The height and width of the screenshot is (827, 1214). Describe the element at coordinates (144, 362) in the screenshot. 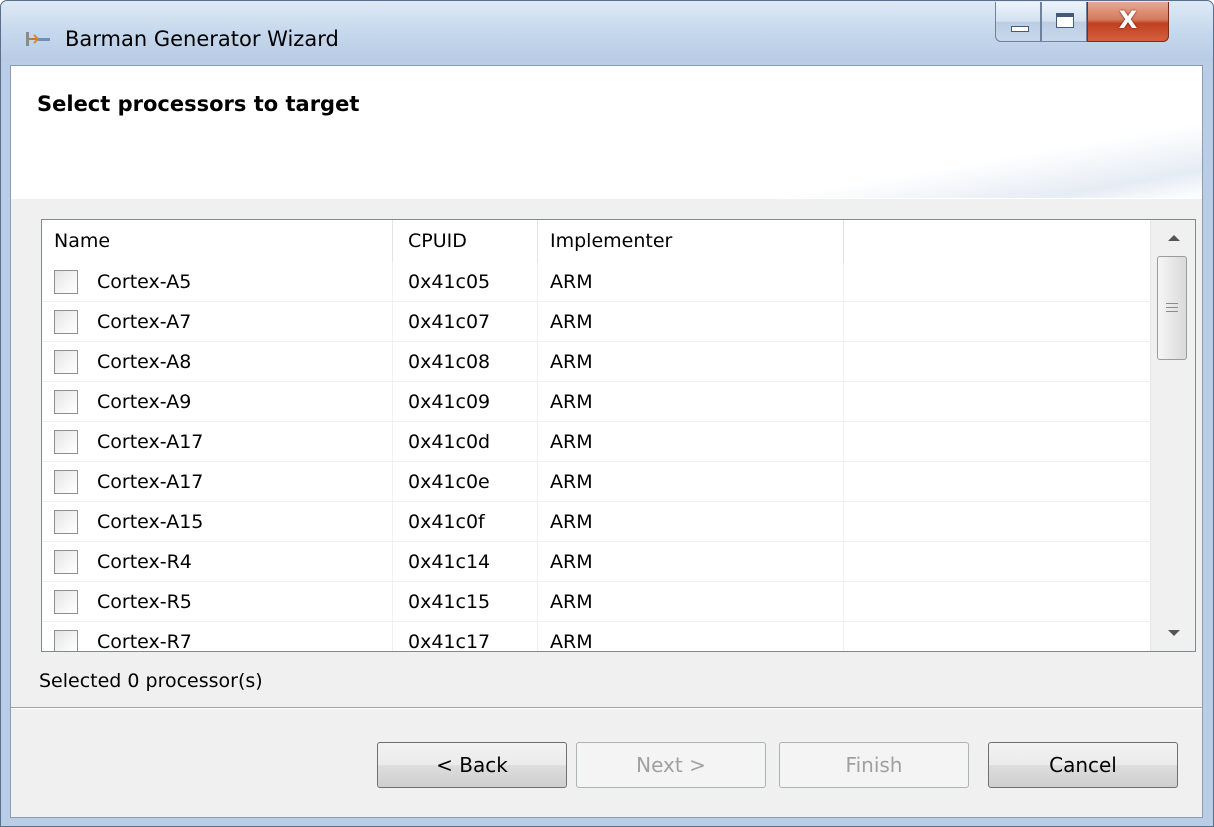

I see `processor-name: Cortex-A8` at that location.